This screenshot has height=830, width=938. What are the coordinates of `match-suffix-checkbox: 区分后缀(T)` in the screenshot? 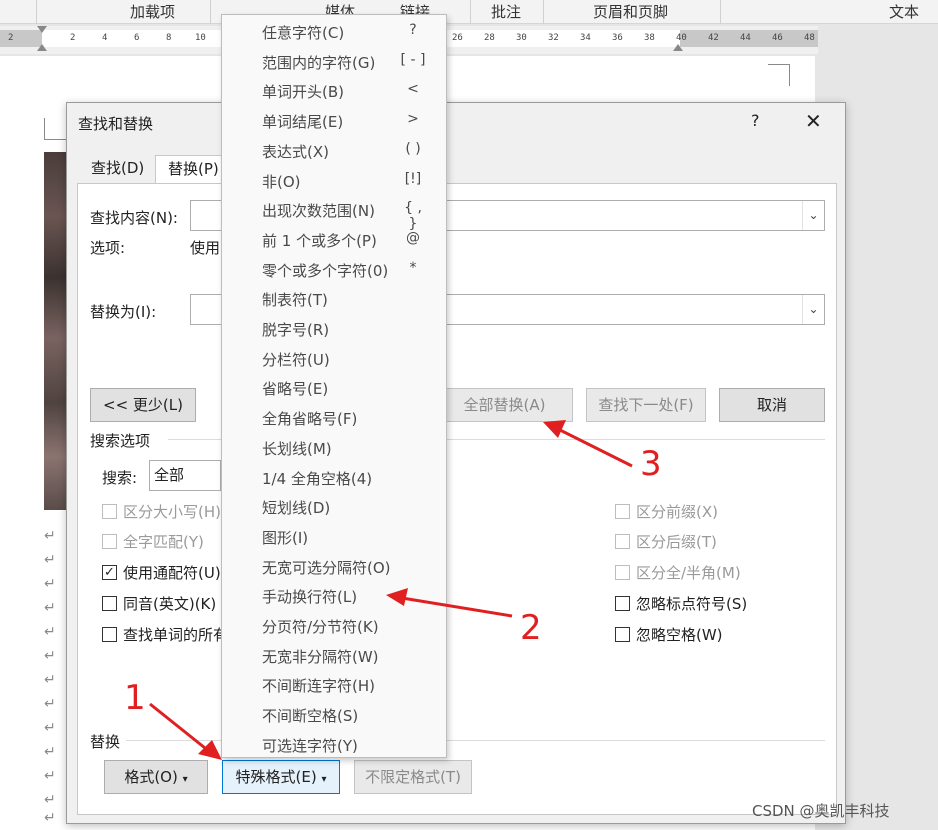 It's located at (666, 541).